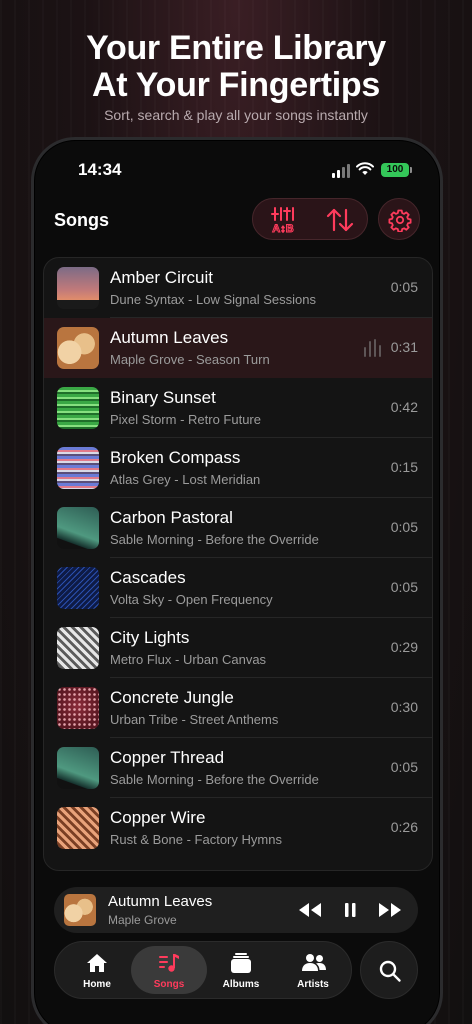  I want to click on song-subtitle: Maple Grove - Season Turn, so click(190, 359).